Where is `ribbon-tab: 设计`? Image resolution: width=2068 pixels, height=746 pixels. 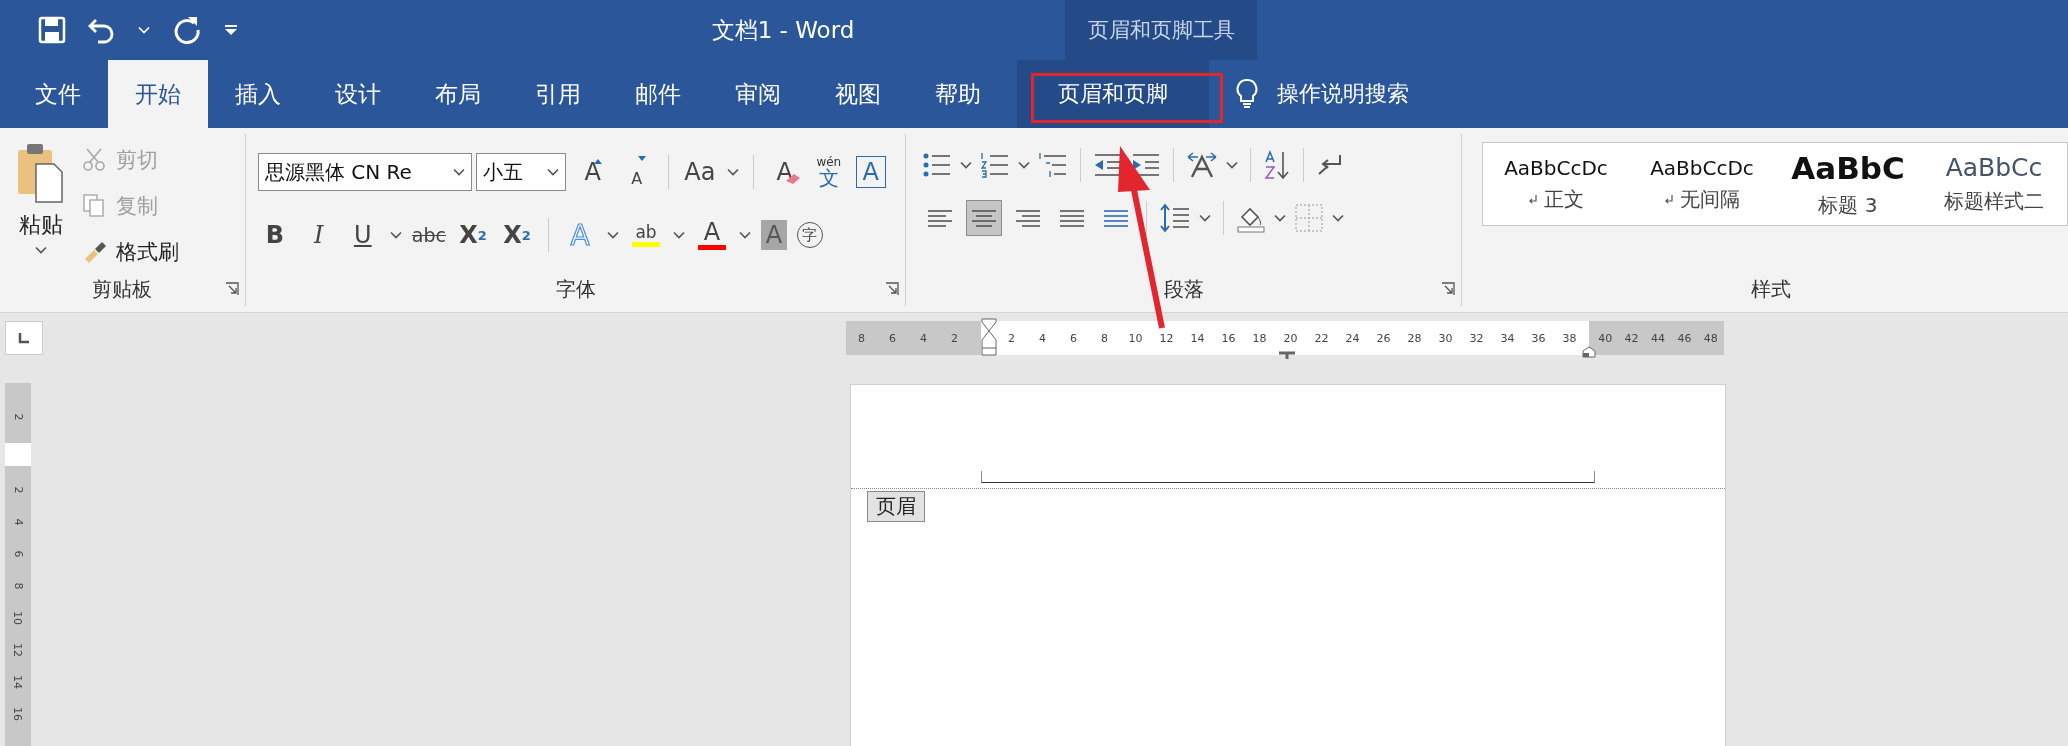
ribbon-tab: 设计 is located at coordinates (358, 94).